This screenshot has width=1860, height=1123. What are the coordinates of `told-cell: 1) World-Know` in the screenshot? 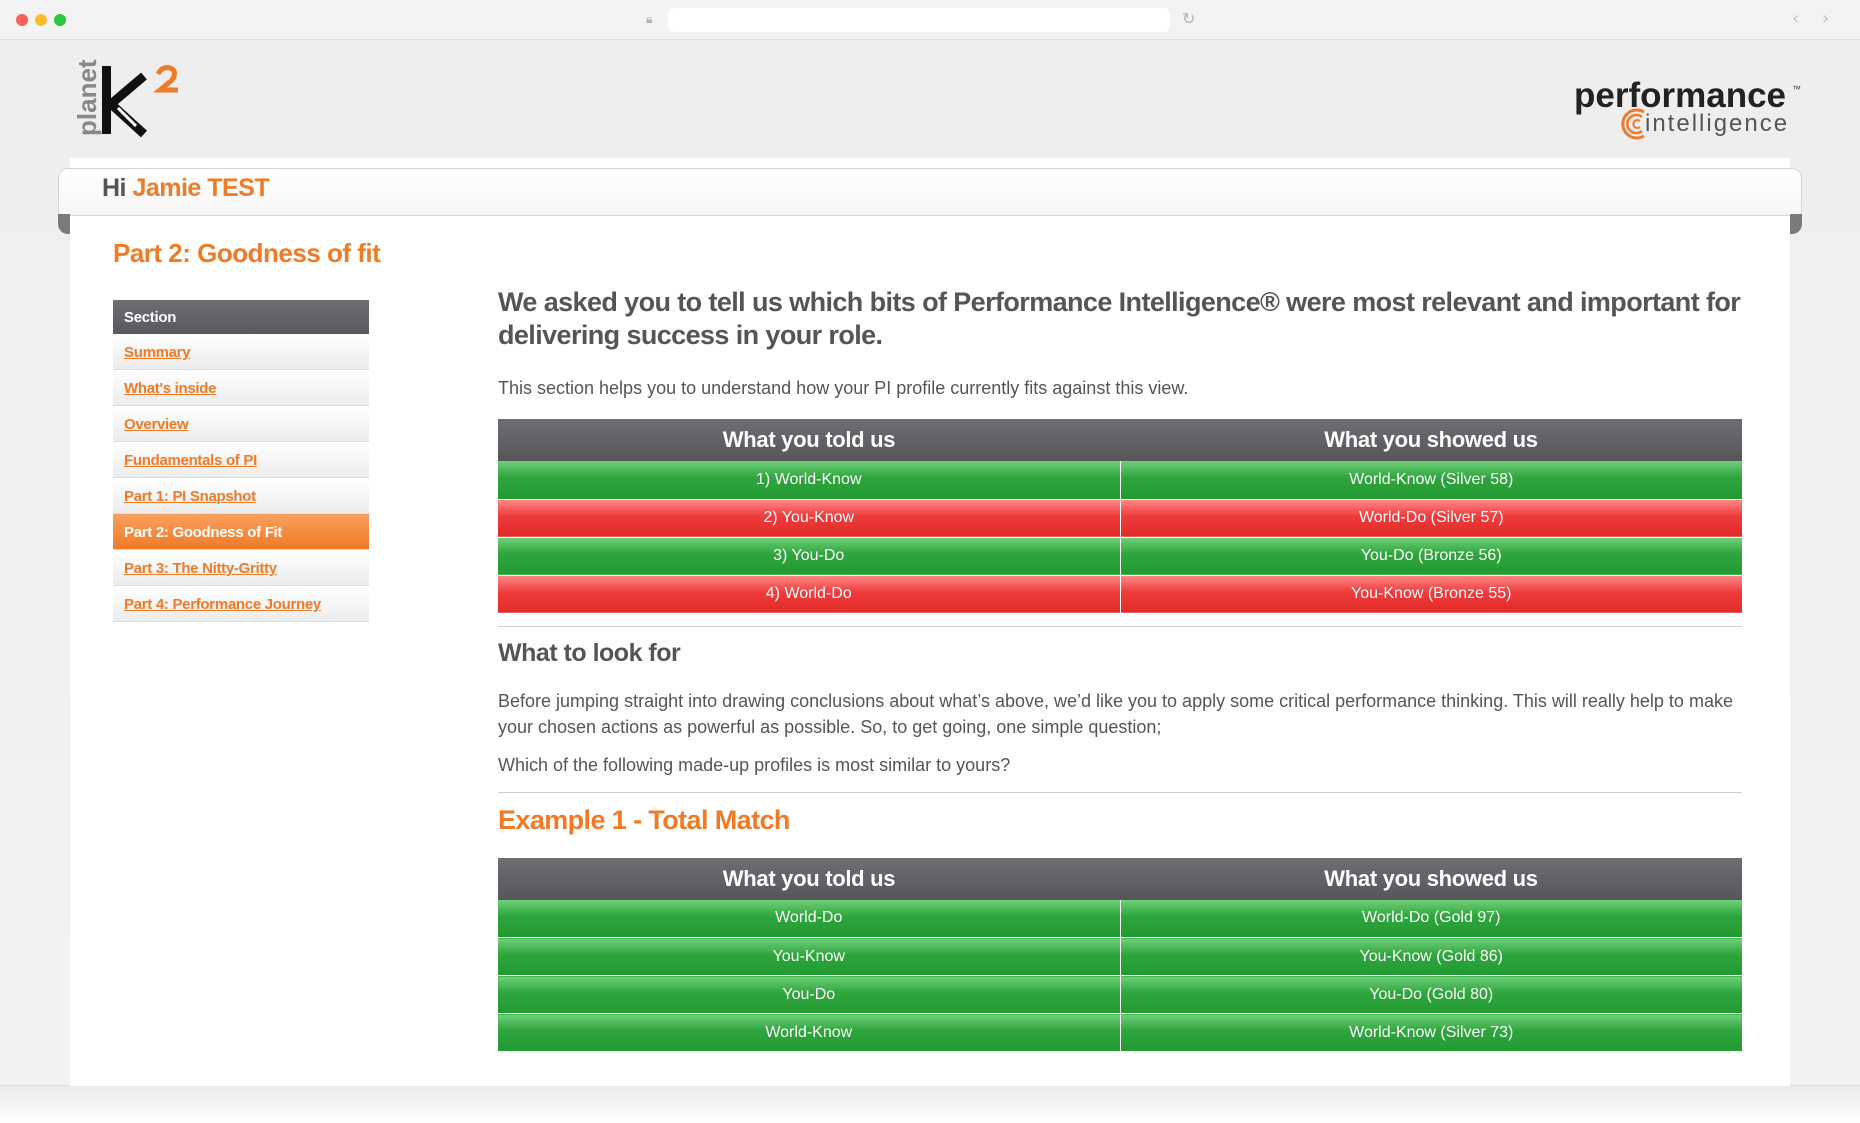 It's located at (809, 480).